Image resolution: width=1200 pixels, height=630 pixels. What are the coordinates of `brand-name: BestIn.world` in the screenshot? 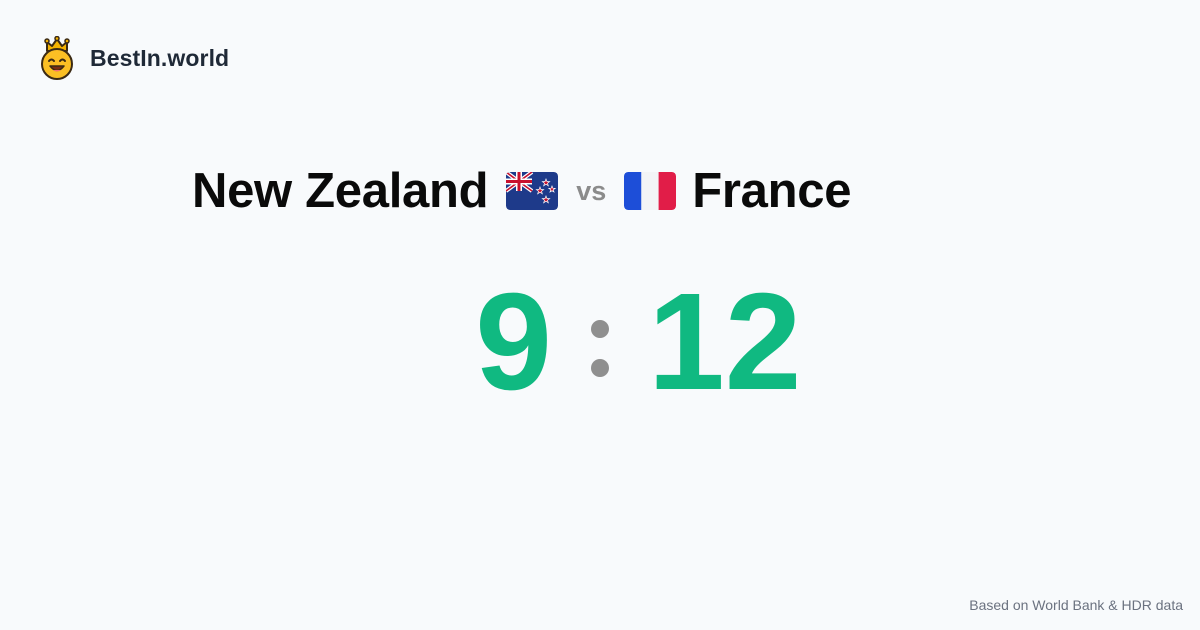 It's located at (160, 57).